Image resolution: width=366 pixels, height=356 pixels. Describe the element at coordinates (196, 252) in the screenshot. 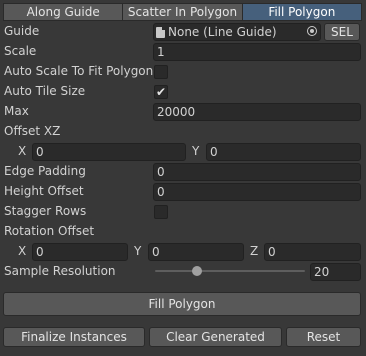

I see `rotation-y-input: 0` at that location.